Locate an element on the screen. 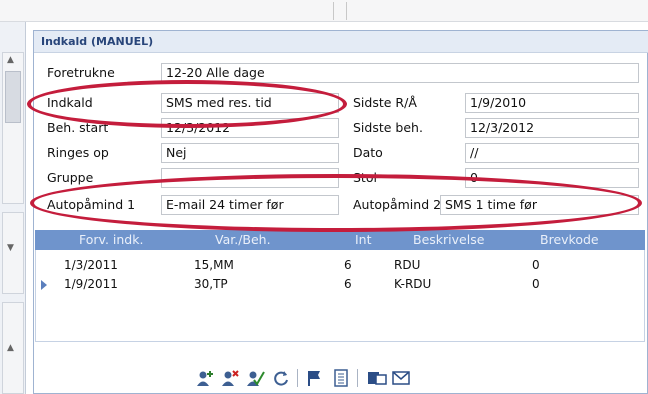  ringes-op-label: Ringes op is located at coordinates (78, 152).